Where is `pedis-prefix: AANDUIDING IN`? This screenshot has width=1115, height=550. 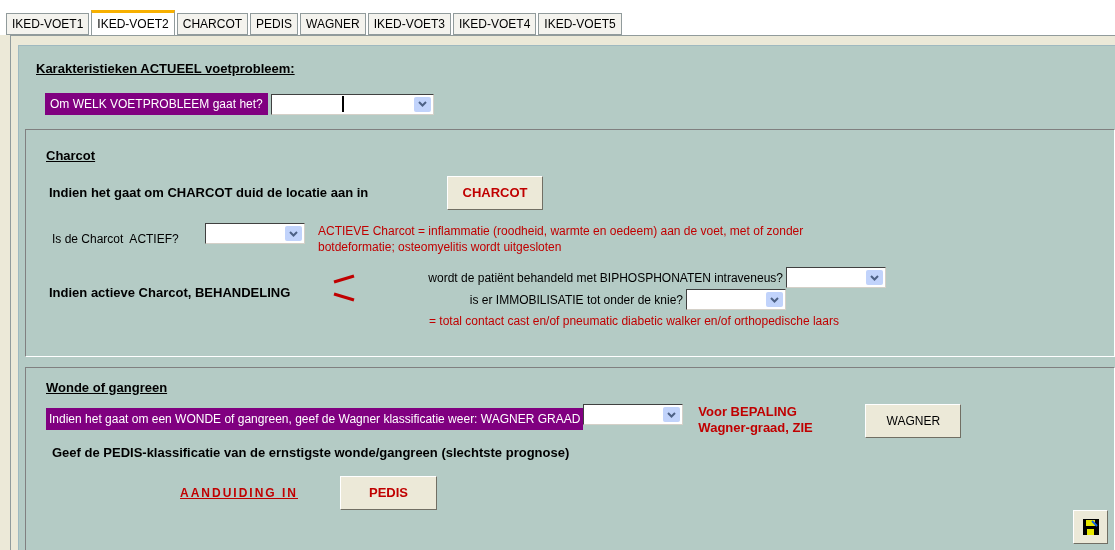
pedis-prefix: AANDUIDING IN is located at coordinates (239, 493).